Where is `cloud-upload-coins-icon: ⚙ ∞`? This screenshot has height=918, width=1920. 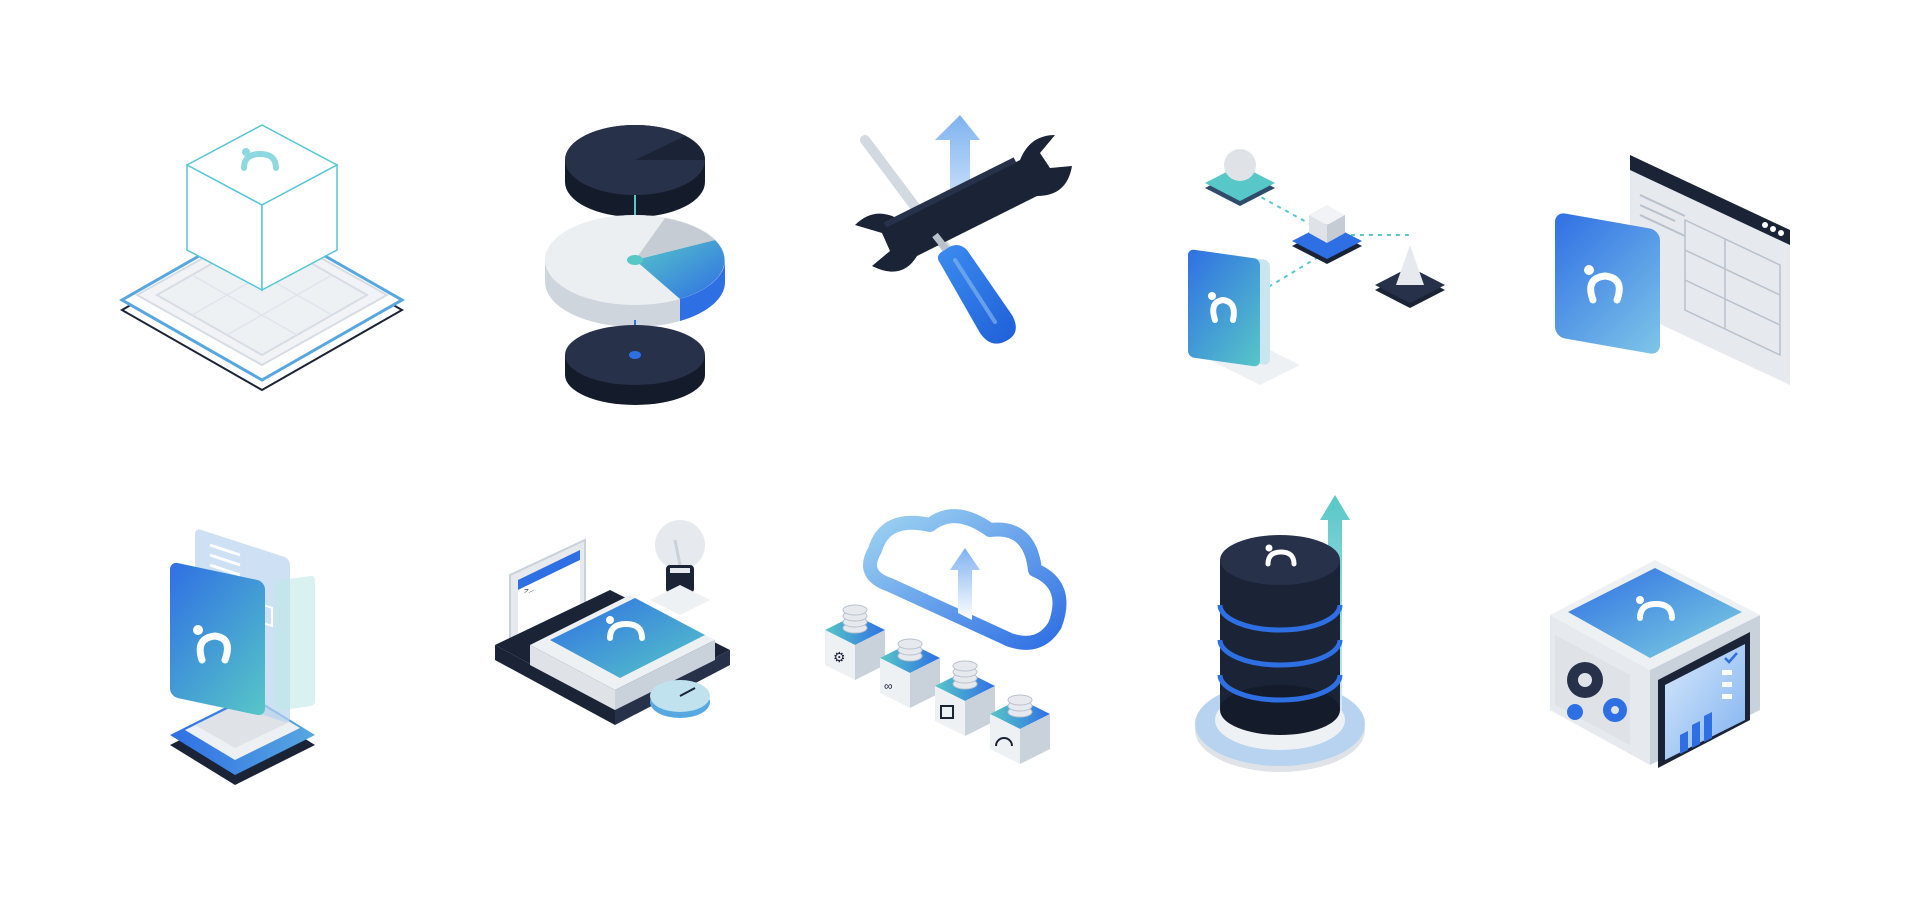
cloud-upload-coins-icon: ⚙ ∞ is located at coordinates (965, 659).